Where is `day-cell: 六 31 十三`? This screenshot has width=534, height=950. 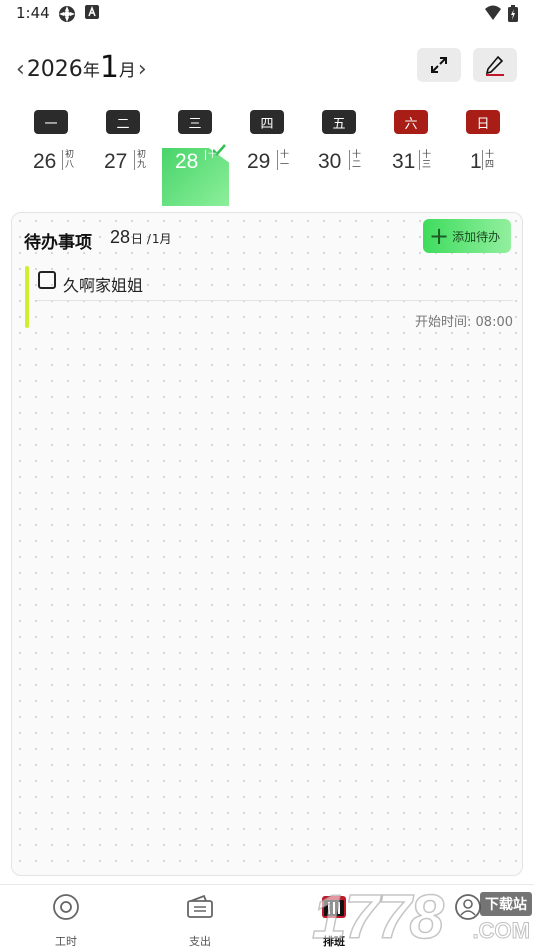 day-cell: 六 31 十三 is located at coordinates (411, 158).